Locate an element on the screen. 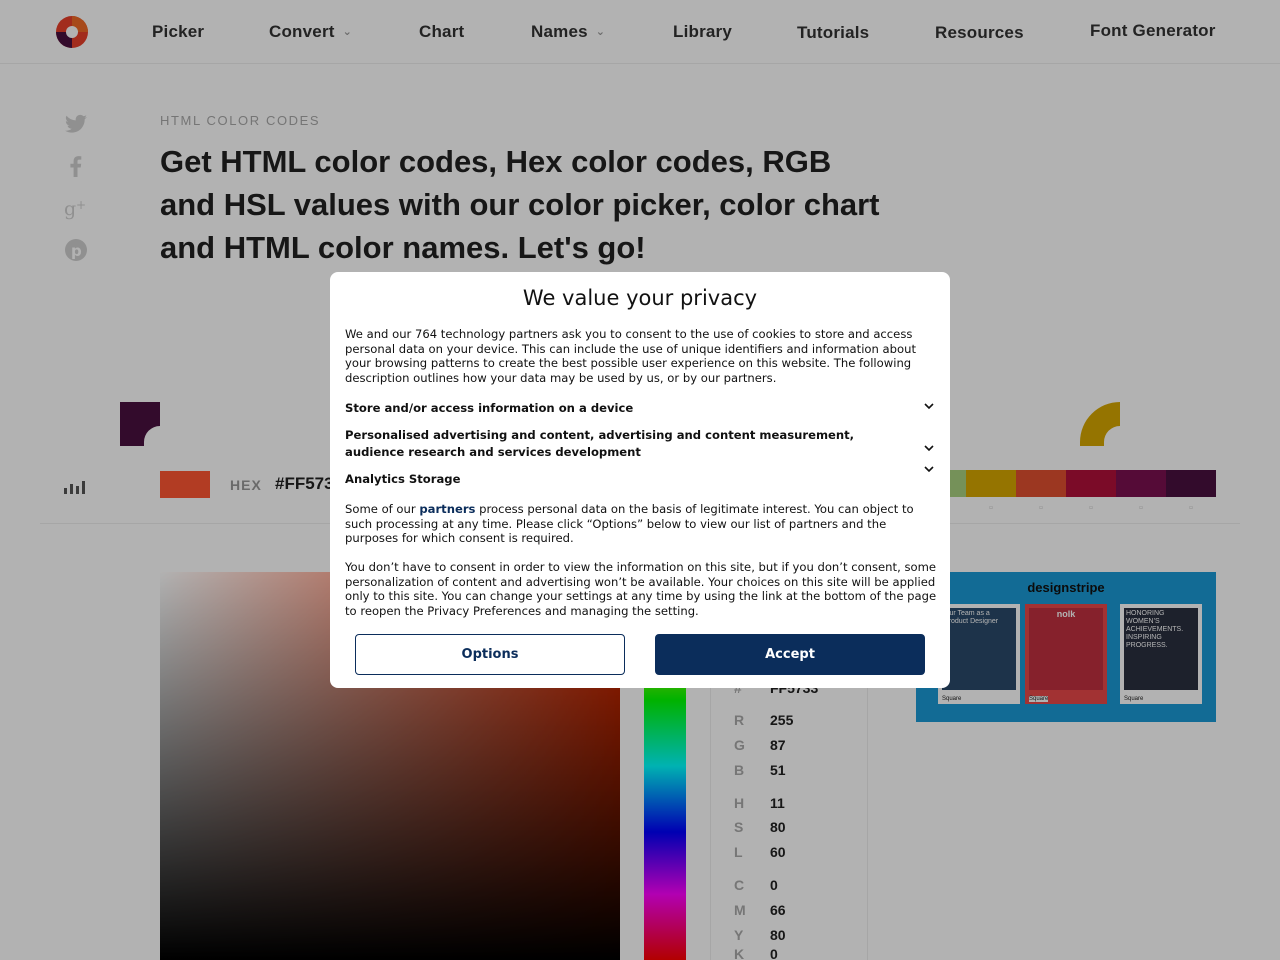 The image size is (1280, 960). legit-prefix: Some of our is located at coordinates (382, 509).